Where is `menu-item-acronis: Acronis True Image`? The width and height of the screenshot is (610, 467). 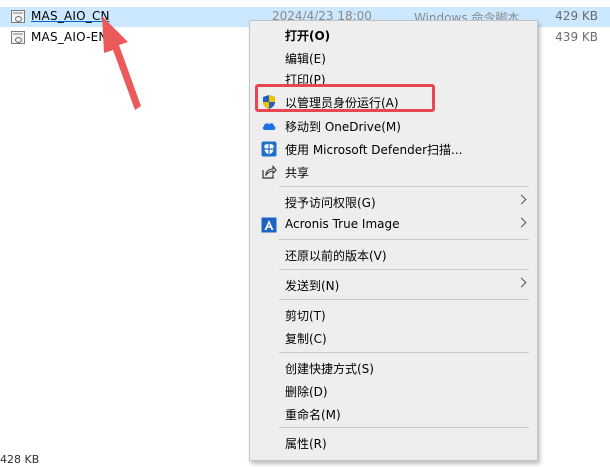
menu-item-acronis: Acronis True Image is located at coordinates (393, 225).